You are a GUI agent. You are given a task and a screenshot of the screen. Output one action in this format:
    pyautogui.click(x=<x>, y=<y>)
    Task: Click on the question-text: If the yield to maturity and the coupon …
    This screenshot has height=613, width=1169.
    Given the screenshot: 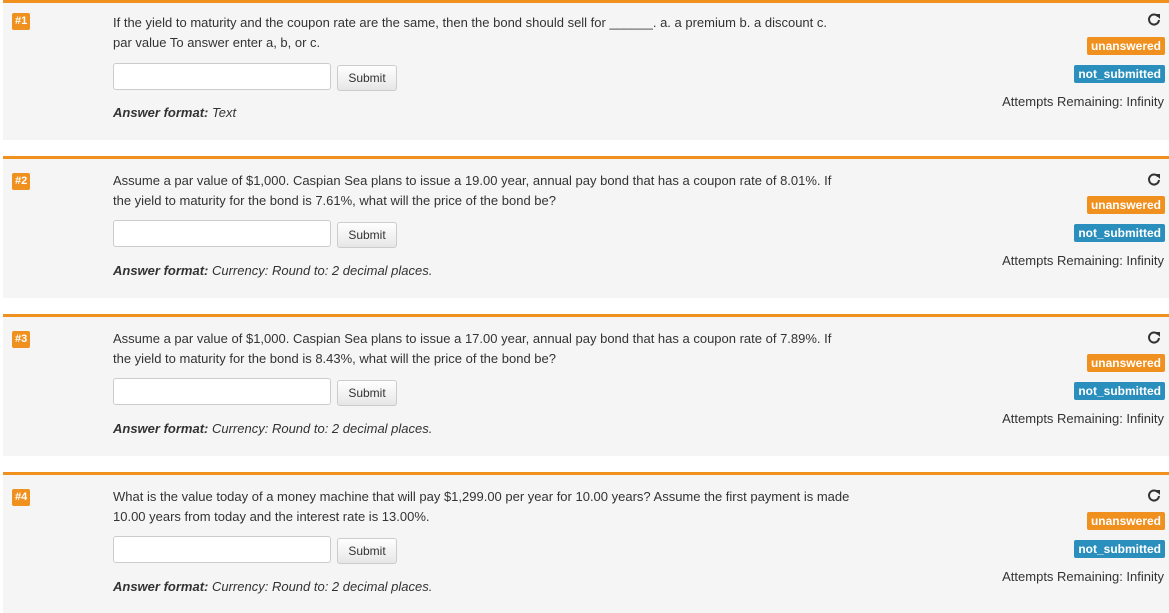 What is the action you would take?
    pyautogui.click(x=470, y=32)
    